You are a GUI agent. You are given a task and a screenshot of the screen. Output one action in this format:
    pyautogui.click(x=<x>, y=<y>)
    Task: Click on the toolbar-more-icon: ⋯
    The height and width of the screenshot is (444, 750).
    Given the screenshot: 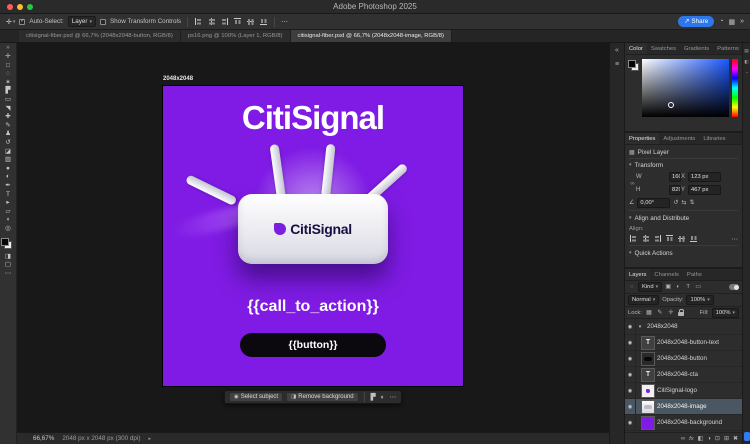 What is the action you would take?
    pyautogui.click(x=8, y=274)
    